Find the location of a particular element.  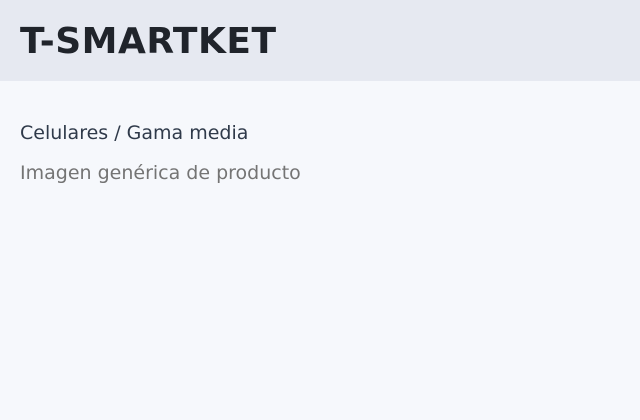

breadcrumb: Celulares / Gama media is located at coordinates (134, 133).